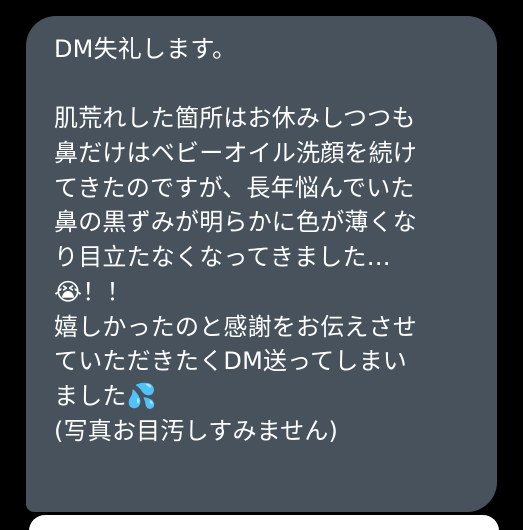  What do you see at coordinates (264, 522) in the screenshot?
I see `next-message-bubble` at bounding box center [264, 522].